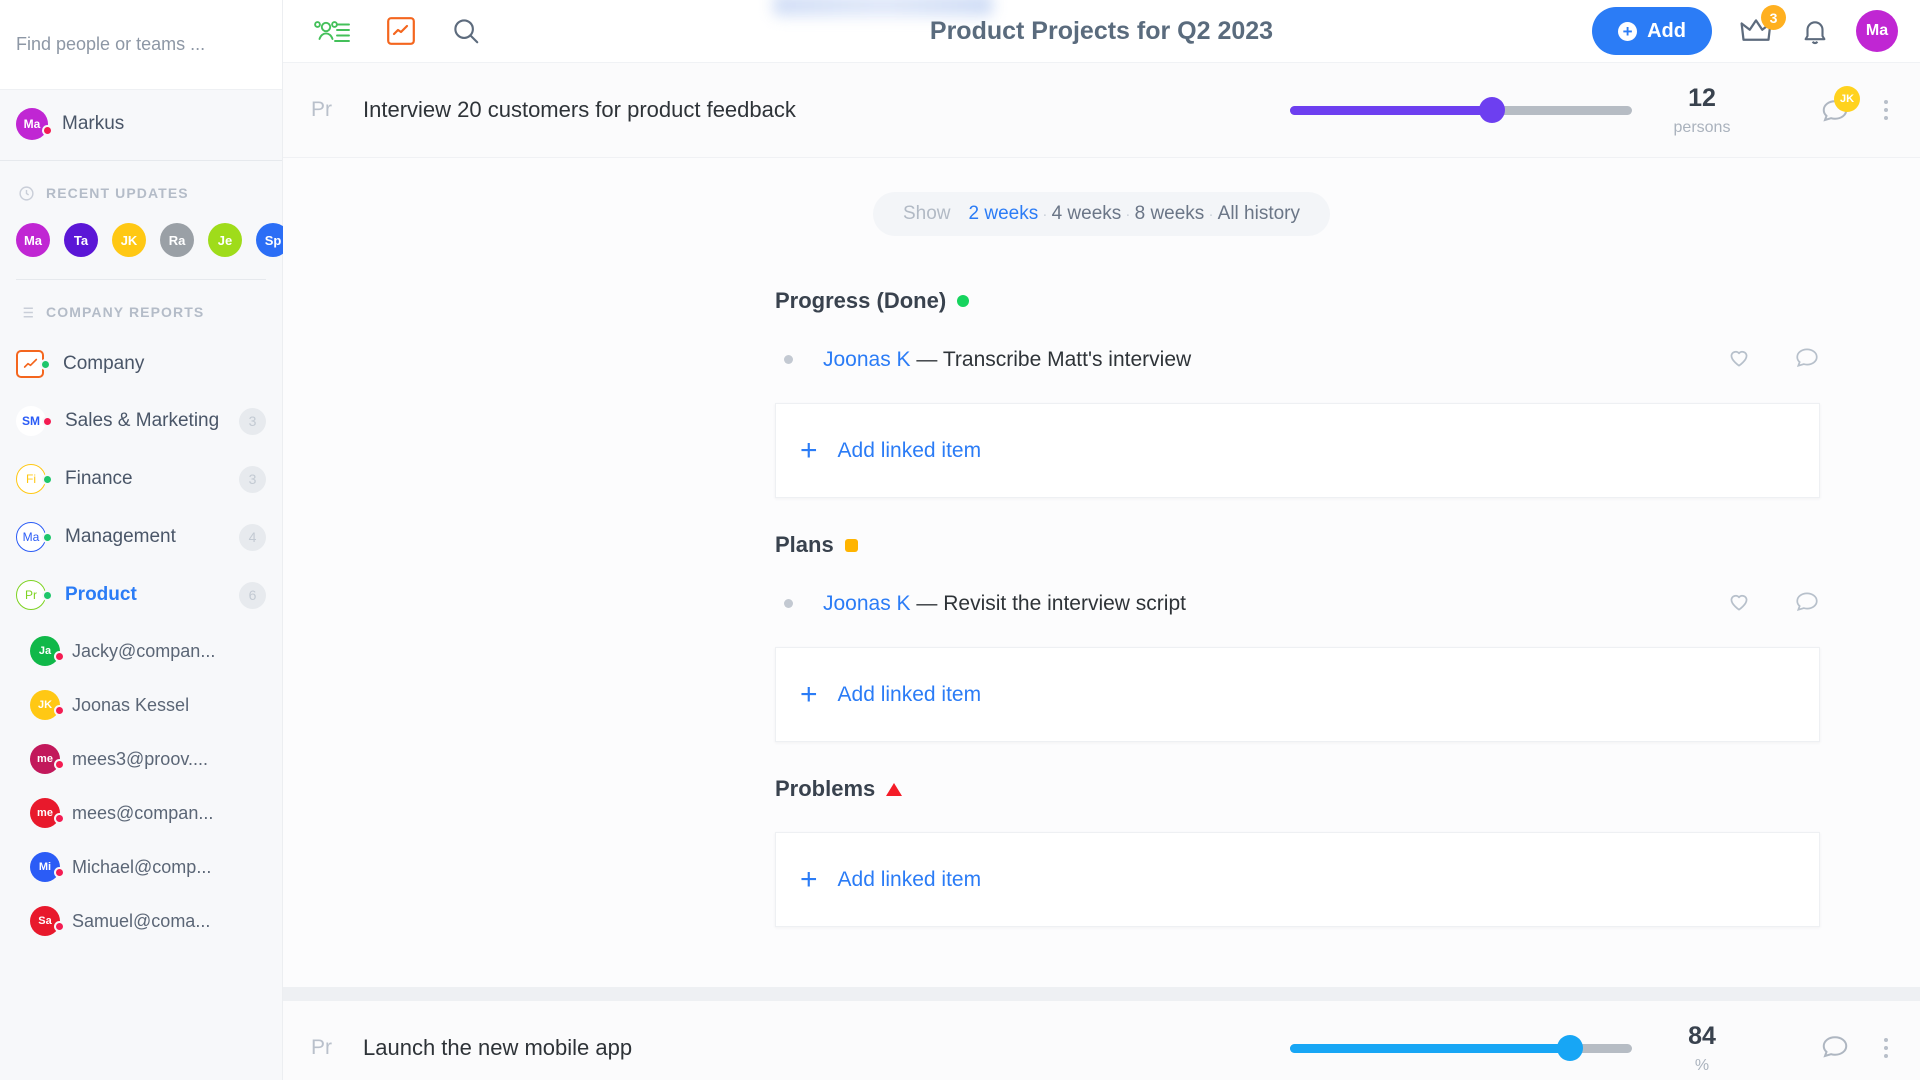 This screenshot has height=1080, width=1920. What do you see at coordinates (1347, 603) in the screenshot?
I see `linked-item: Joonas K — Revisit the interview script` at bounding box center [1347, 603].